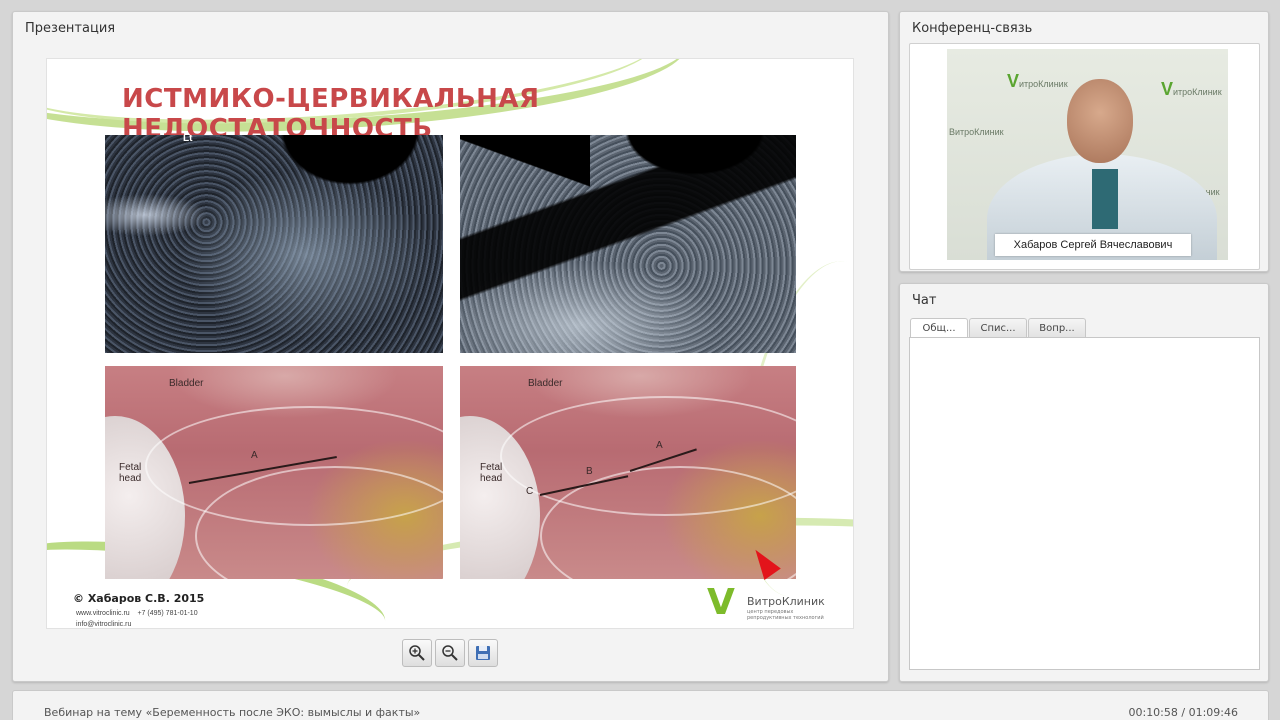 The width and height of the screenshot is (1280, 720). I want to click on speaker-head, so click(1100, 121).